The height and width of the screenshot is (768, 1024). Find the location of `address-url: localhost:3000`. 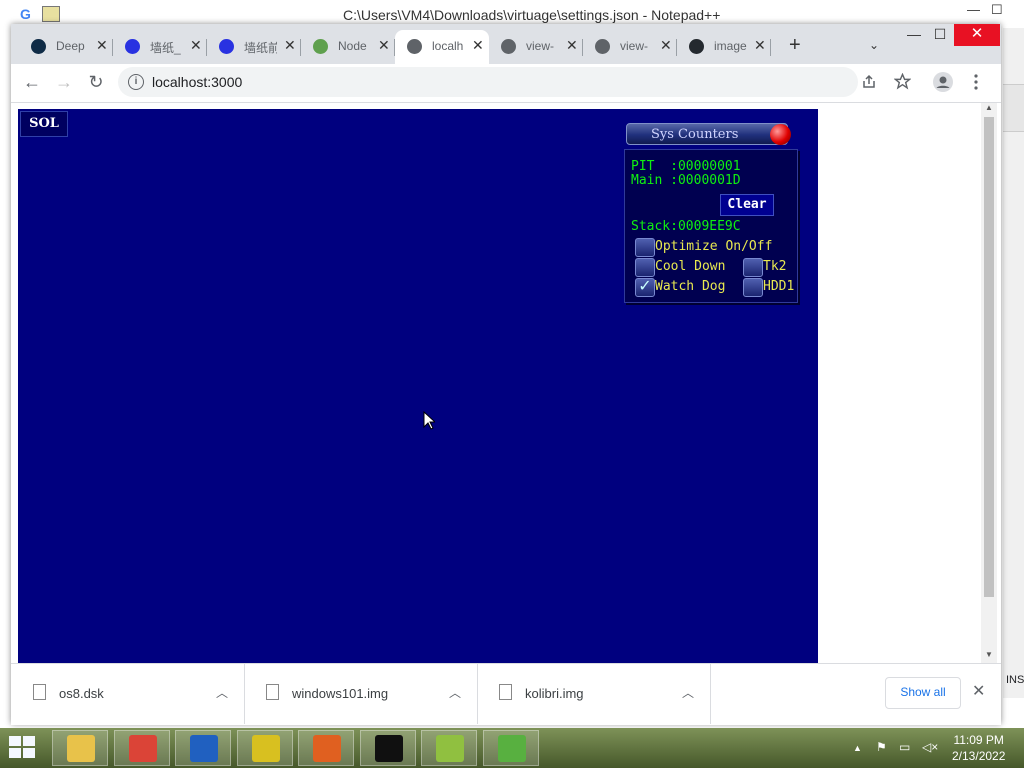

address-url: localhost:3000 is located at coordinates (197, 82).